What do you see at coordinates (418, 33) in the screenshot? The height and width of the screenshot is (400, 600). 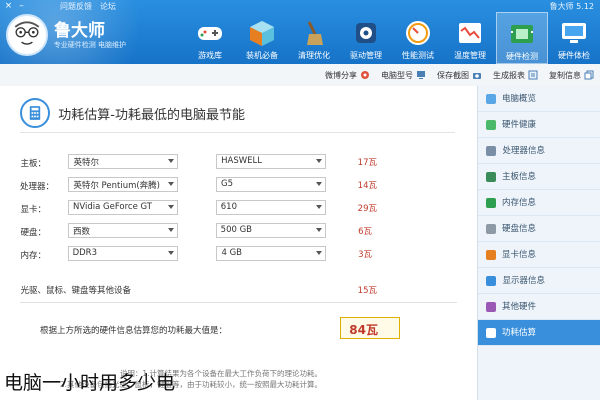 I see `gauge-icon` at bounding box center [418, 33].